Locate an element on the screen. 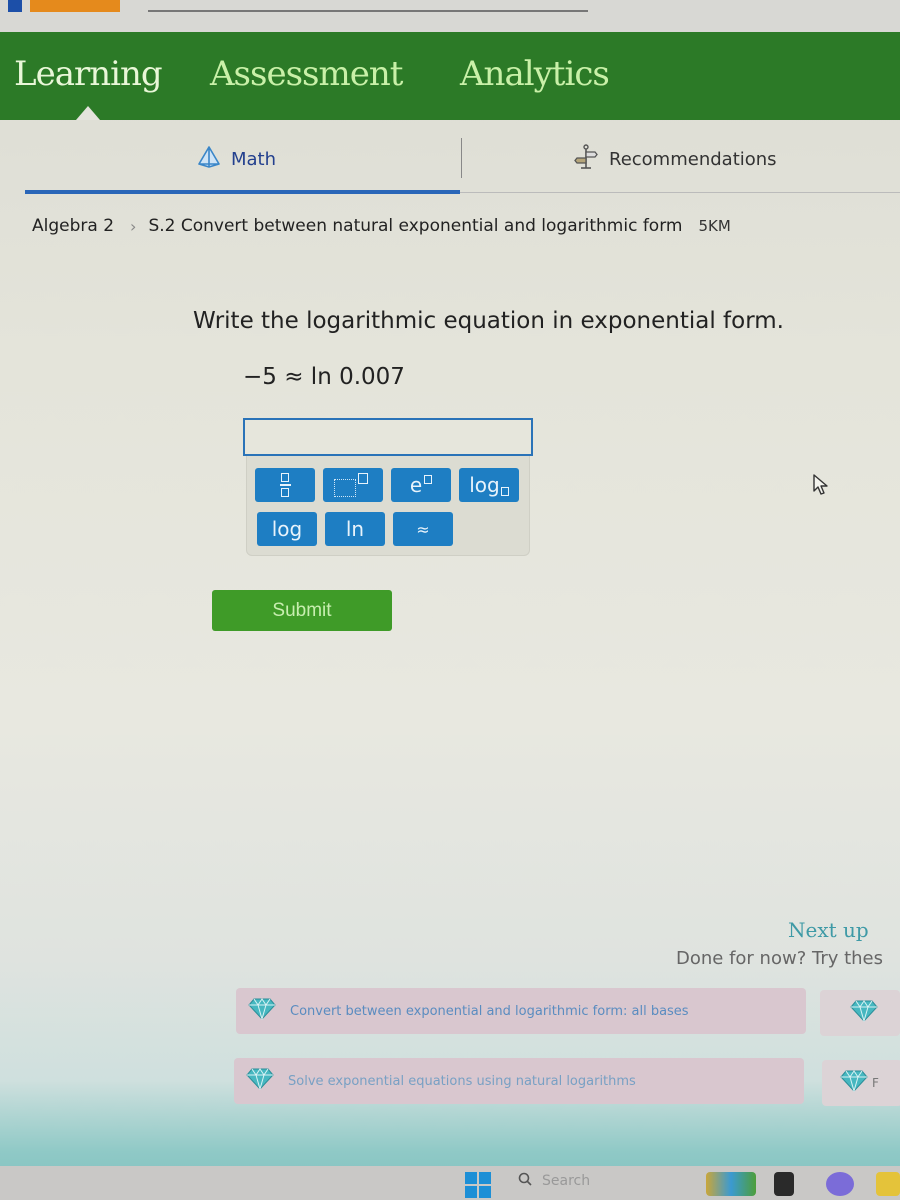  app-icon is located at coordinates (784, 1184).